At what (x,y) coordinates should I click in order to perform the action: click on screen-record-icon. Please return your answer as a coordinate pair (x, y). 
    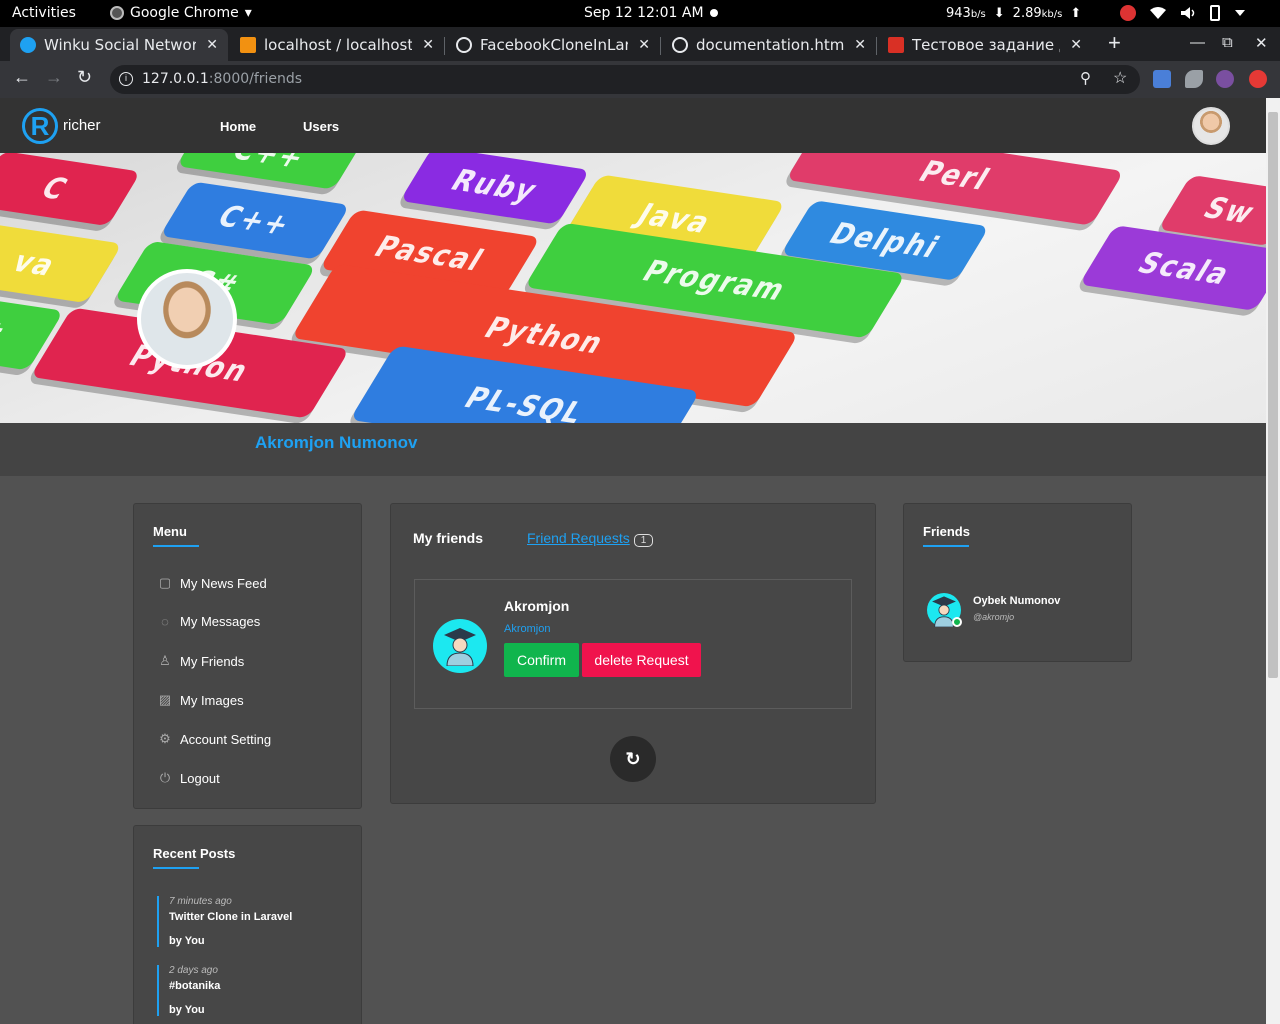
    Looking at the image, I should click on (1128, 13).